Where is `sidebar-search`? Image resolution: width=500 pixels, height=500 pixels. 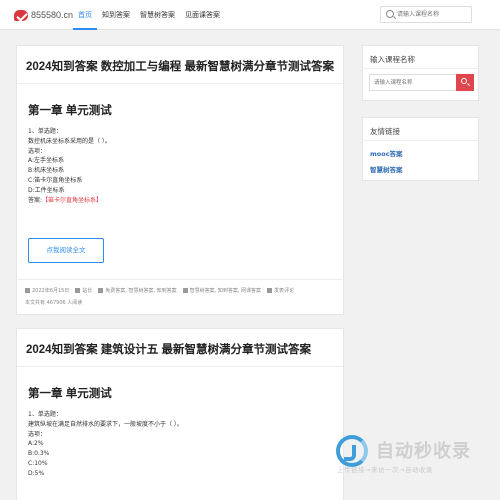 sidebar-search is located at coordinates (421, 82).